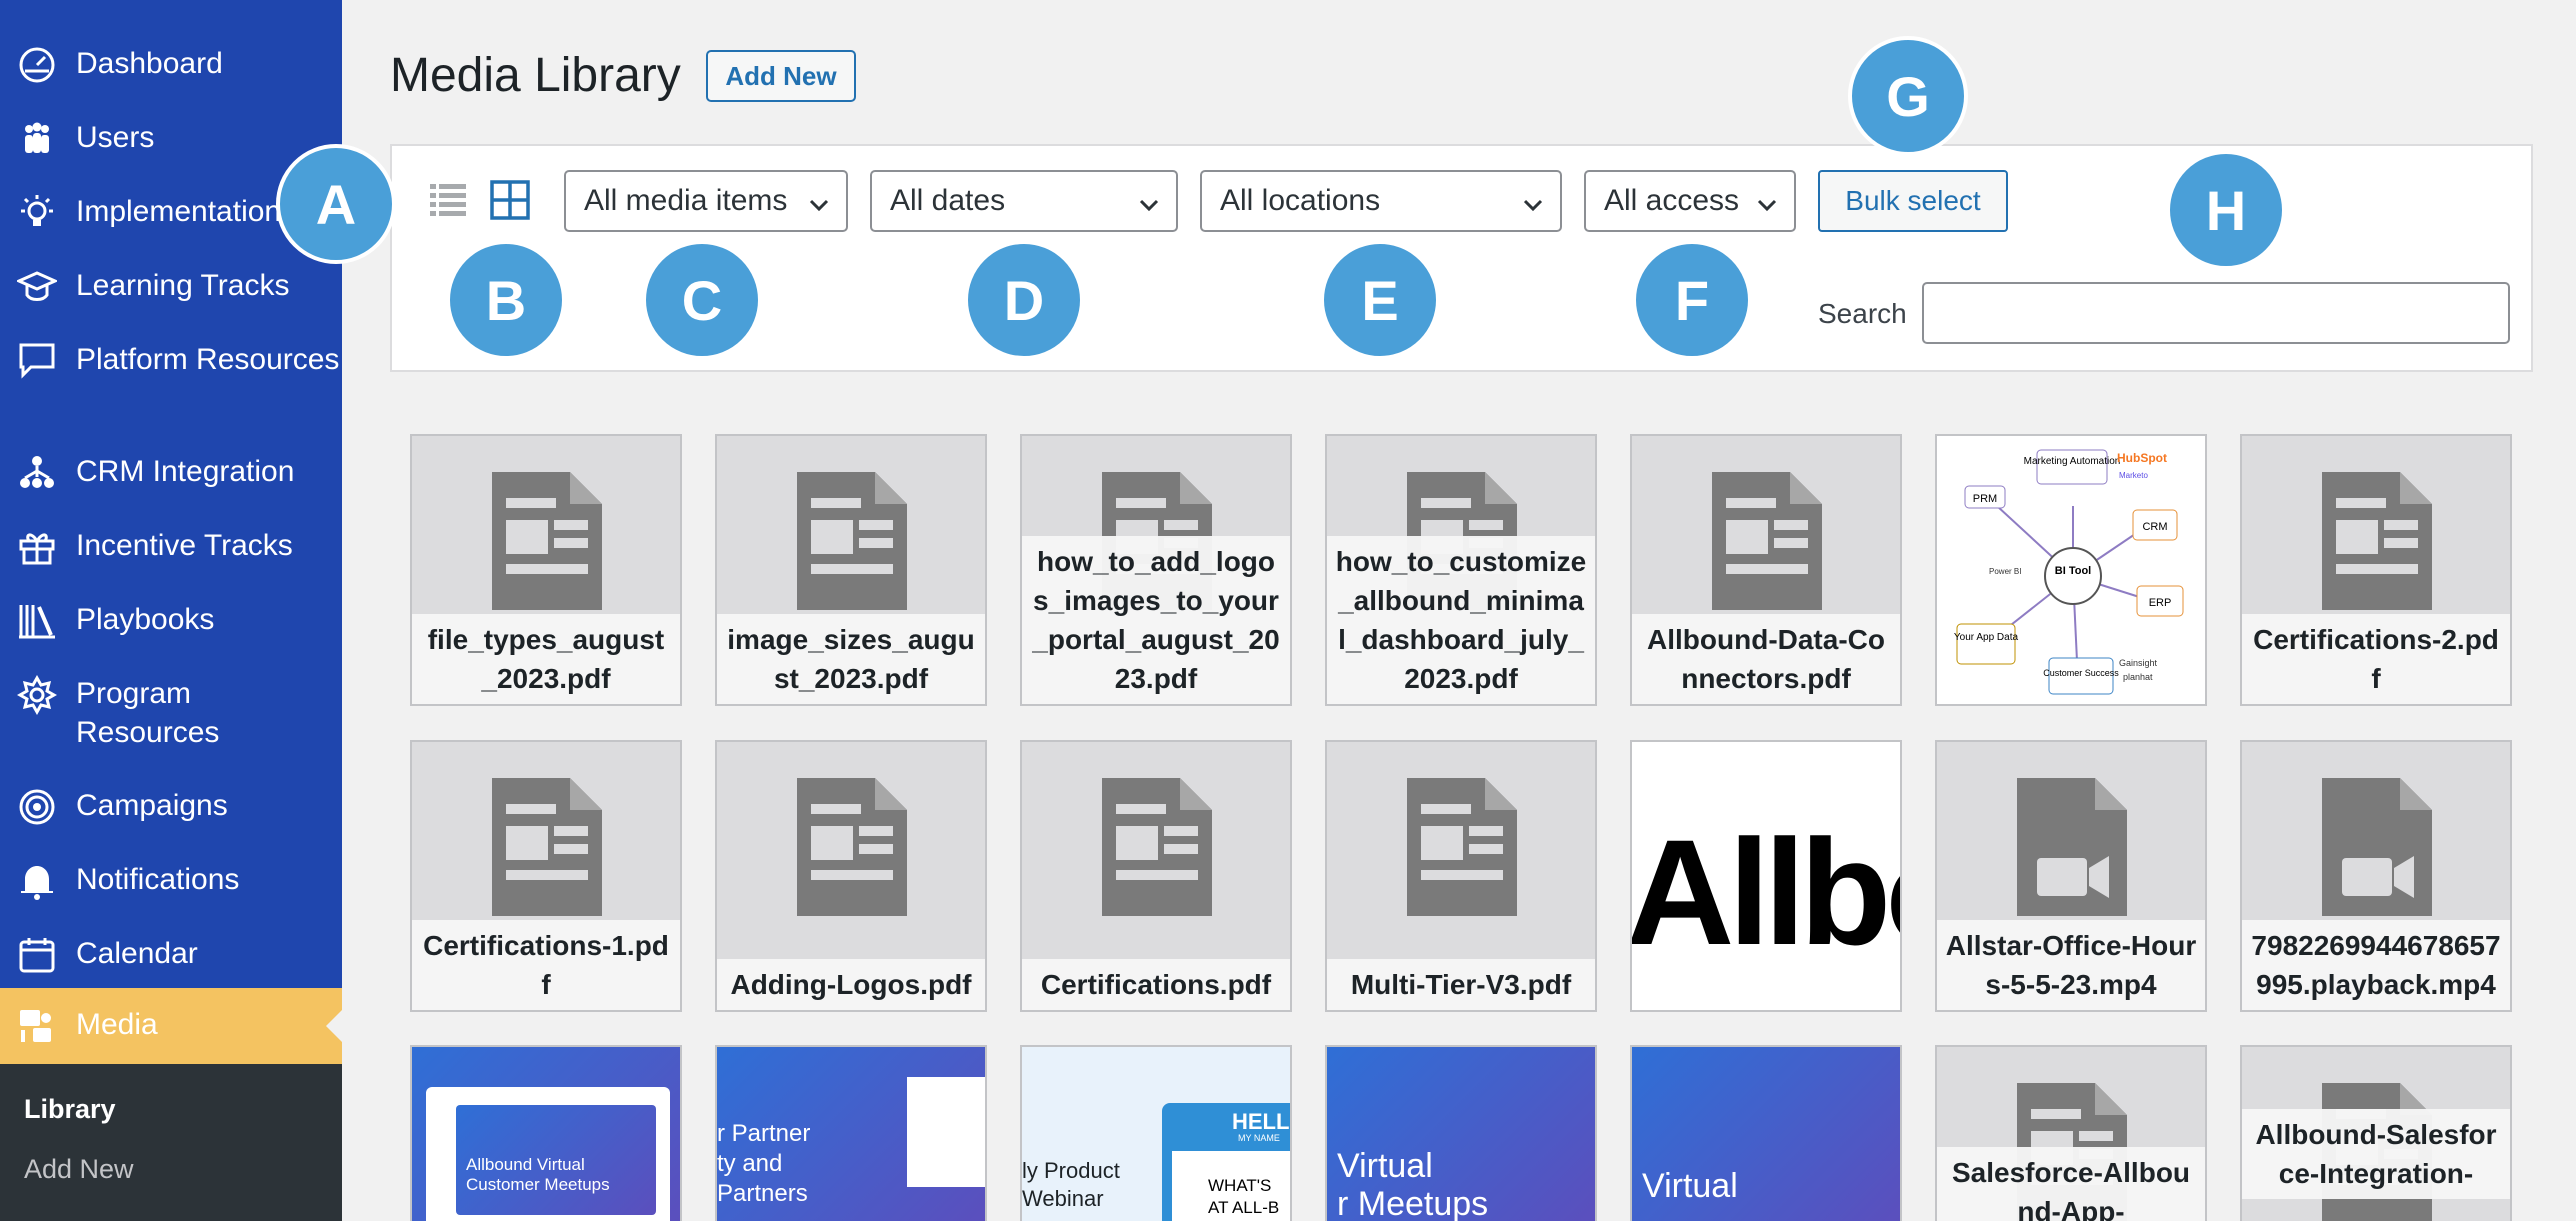 The width and height of the screenshot is (2576, 1221). Describe the element at coordinates (946, 1132) in the screenshot. I see `thumbnail-panel` at that location.